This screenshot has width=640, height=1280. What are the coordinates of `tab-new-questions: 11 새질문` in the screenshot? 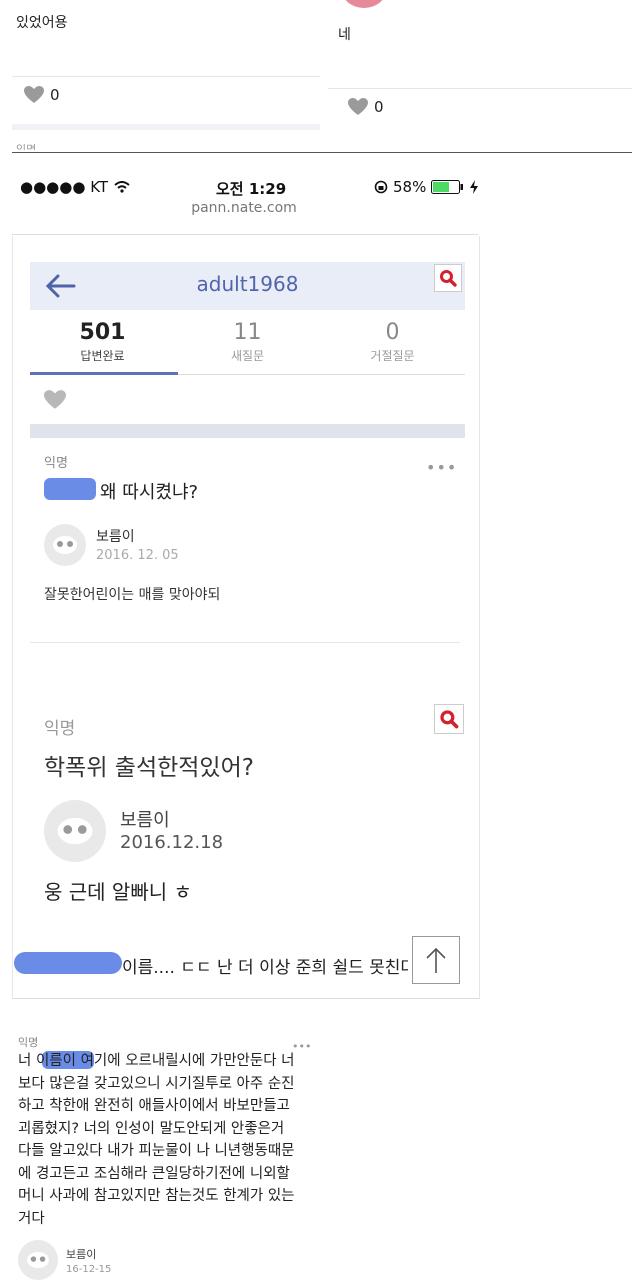 It's located at (247, 339).